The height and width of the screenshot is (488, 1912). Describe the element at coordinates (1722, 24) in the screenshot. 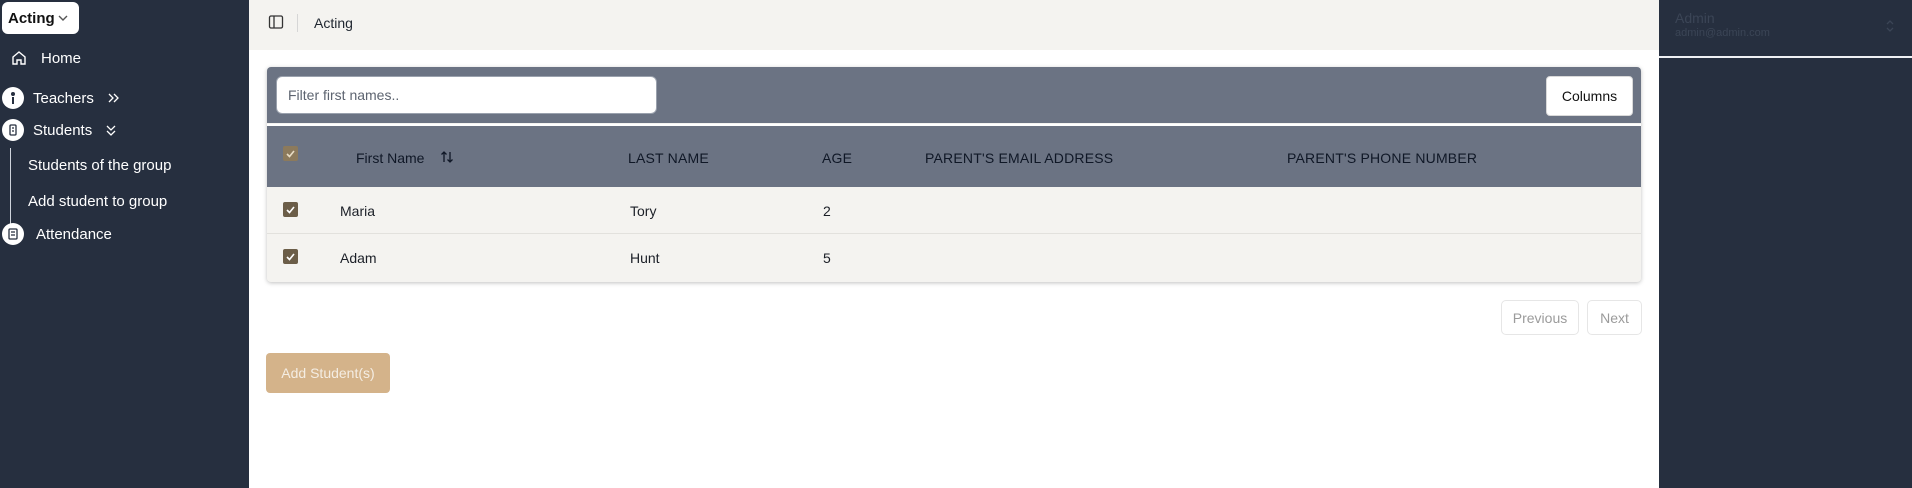

I see `user-menu: Admin admin@admin.com` at that location.